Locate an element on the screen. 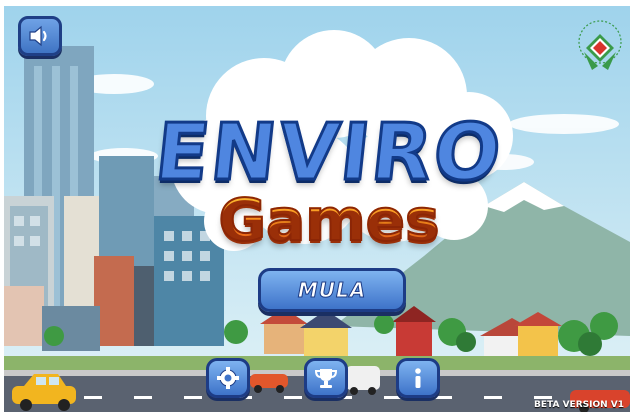 This screenshot has width=630, height=412. start-button-label: MULA is located at coordinates (332, 290).